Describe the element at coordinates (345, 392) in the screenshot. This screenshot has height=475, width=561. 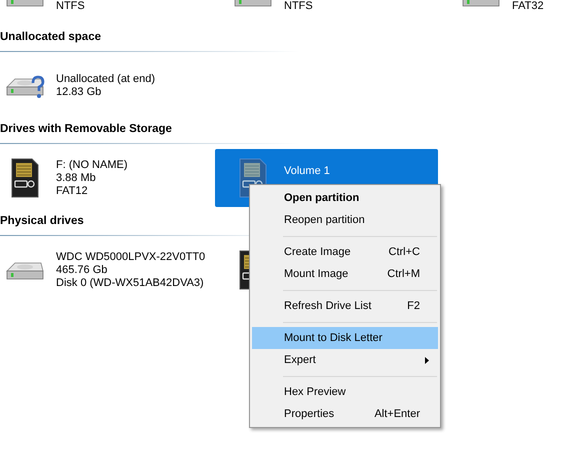
I see `menu-item: Hex Preview` at that location.